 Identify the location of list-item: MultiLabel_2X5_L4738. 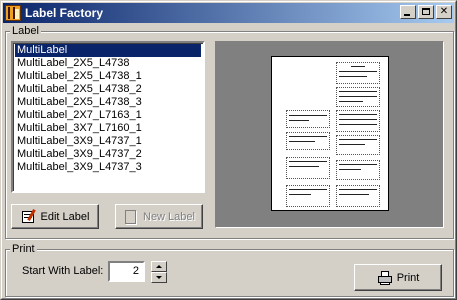
(108, 63).